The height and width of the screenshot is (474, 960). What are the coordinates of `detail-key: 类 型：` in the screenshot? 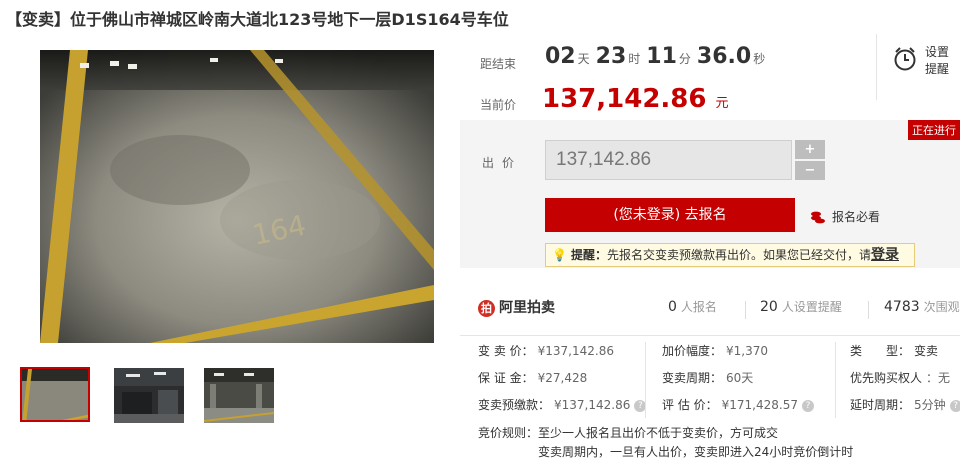 It's located at (880, 351).